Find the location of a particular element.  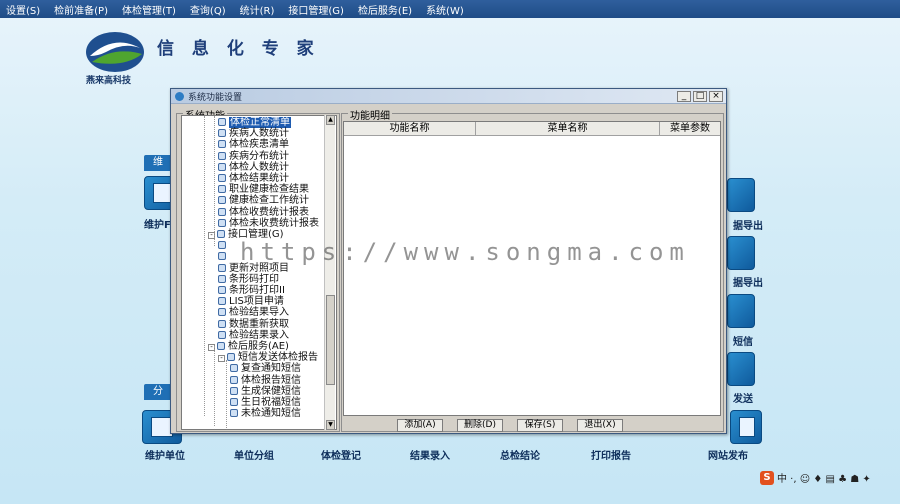

tree-node: 职业健康检查结果 is located at coordinates (263, 189).